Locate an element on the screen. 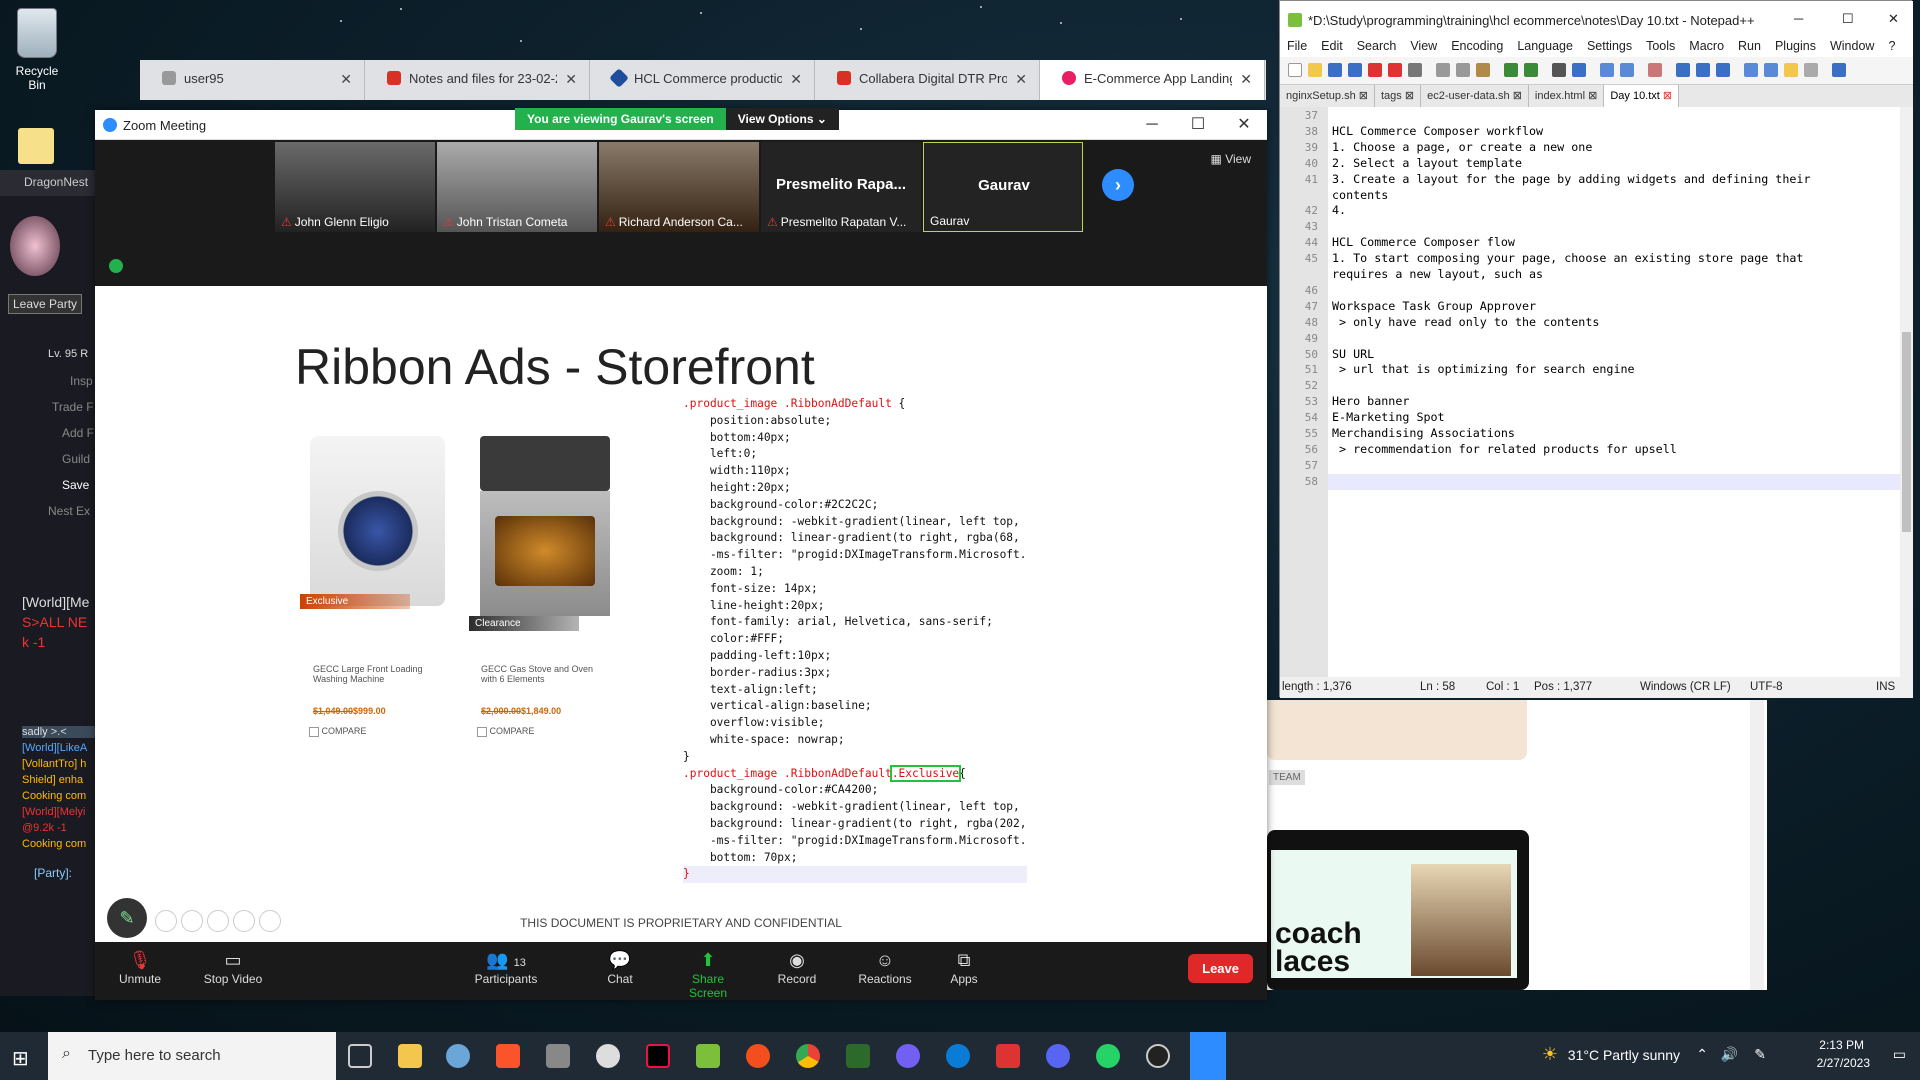 The height and width of the screenshot is (1080, 1920). recycle-bin-icon: Recycle Bin is located at coordinates (37, 50).